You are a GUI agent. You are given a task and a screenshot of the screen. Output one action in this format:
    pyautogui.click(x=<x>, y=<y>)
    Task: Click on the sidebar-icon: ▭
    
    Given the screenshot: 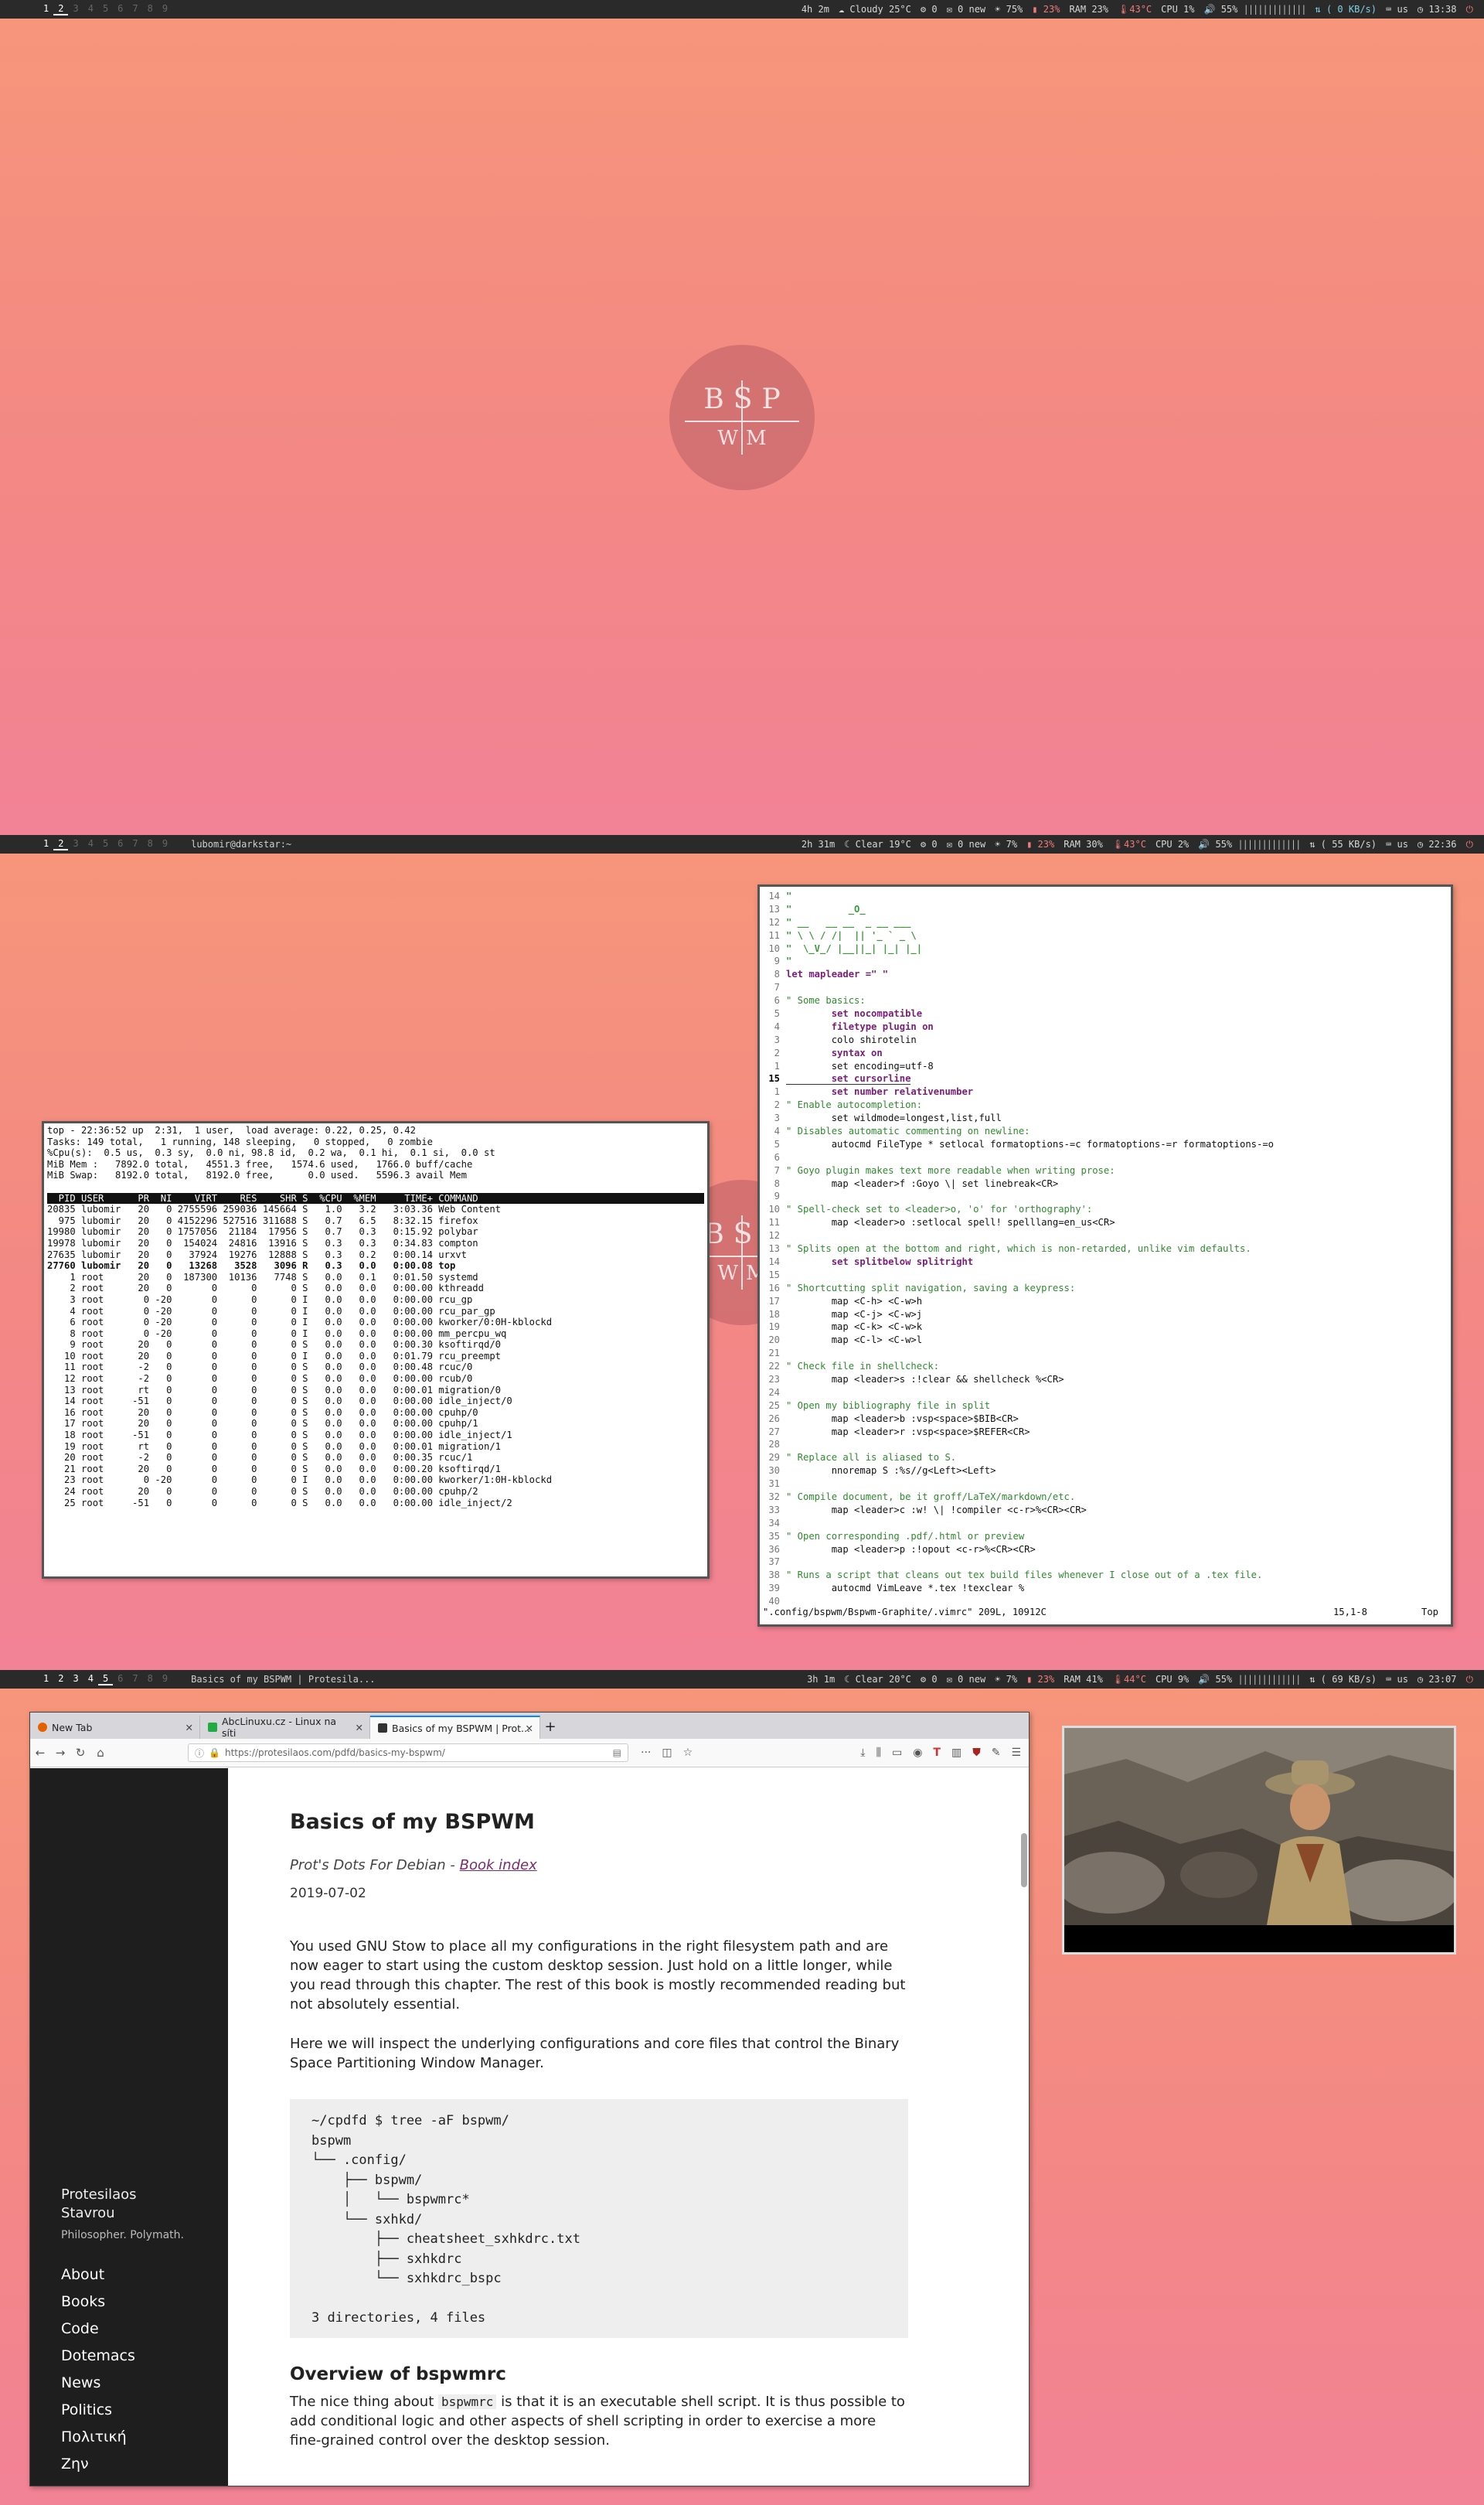 What is the action you would take?
    pyautogui.click(x=897, y=1753)
    